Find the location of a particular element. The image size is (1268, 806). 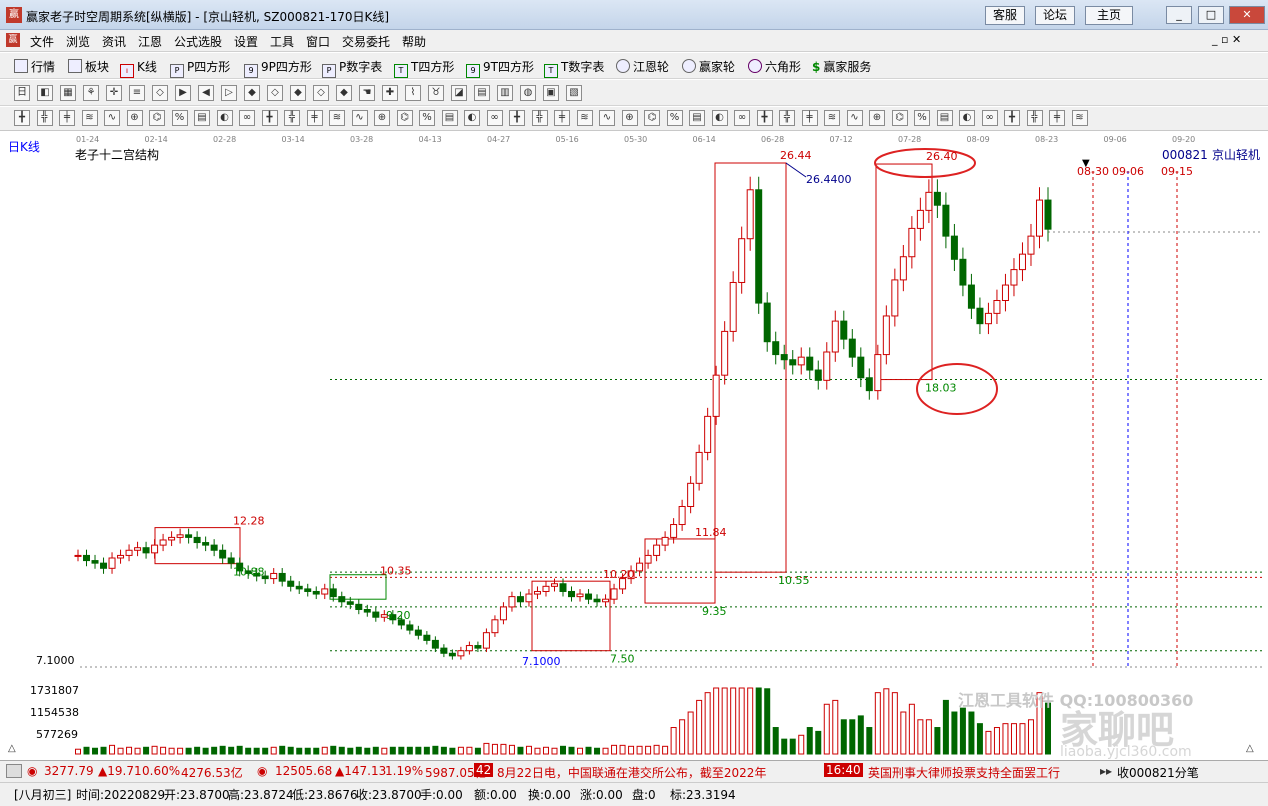

draw-tool-icon-25: ╪ is located at coordinates (562, 118).